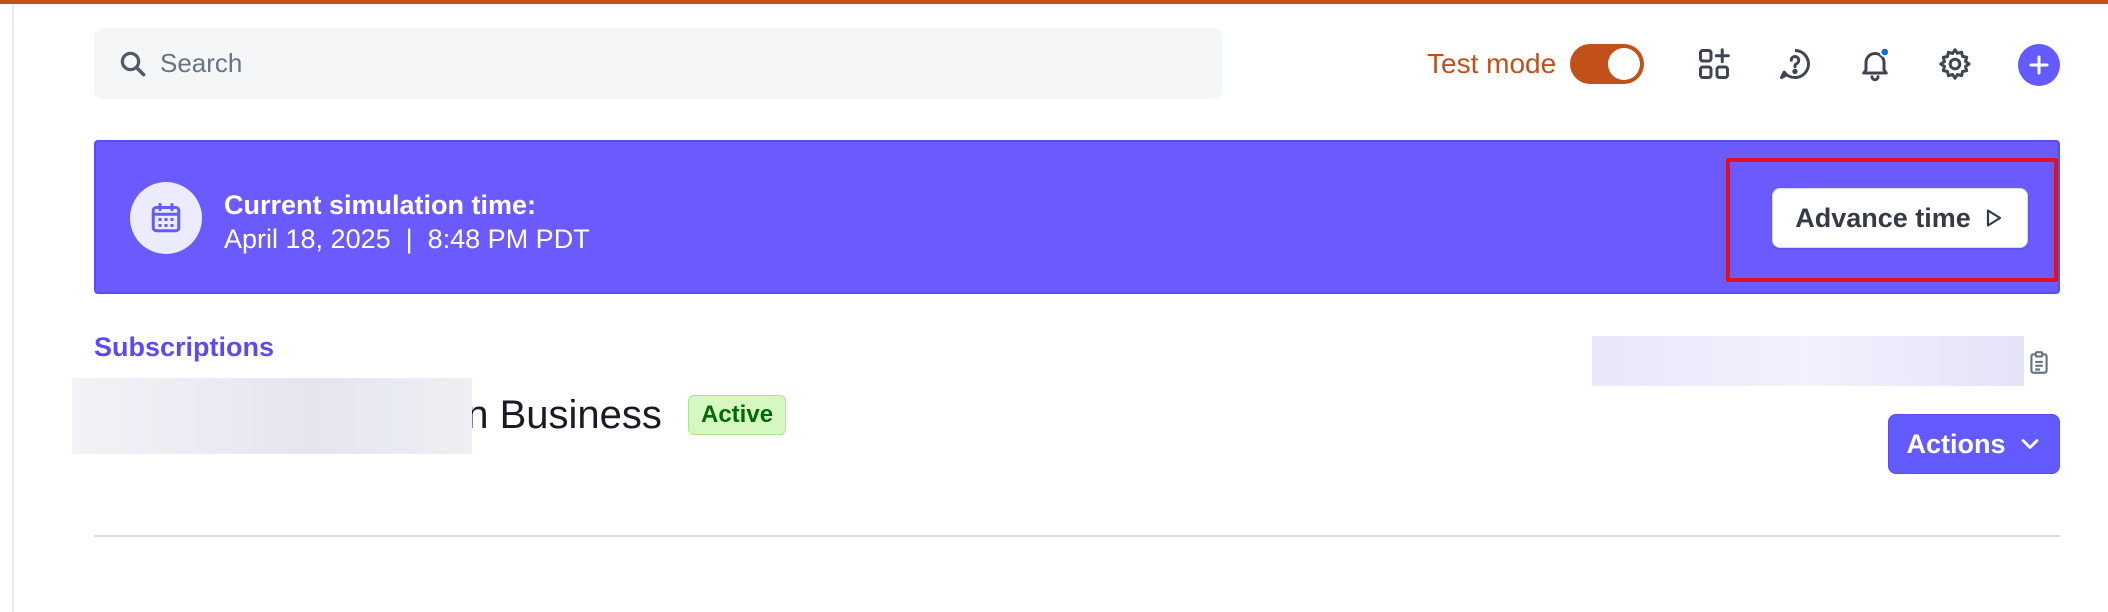 The height and width of the screenshot is (612, 2108). I want to click on calendar-icon, so click(166, 218).